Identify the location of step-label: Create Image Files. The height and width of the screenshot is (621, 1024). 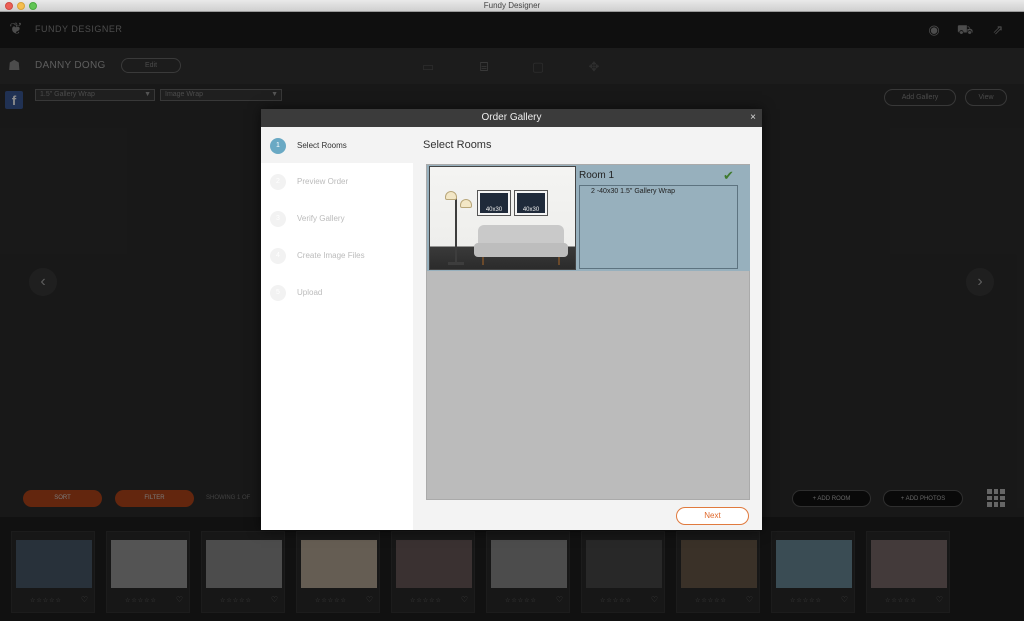
(331, 255).